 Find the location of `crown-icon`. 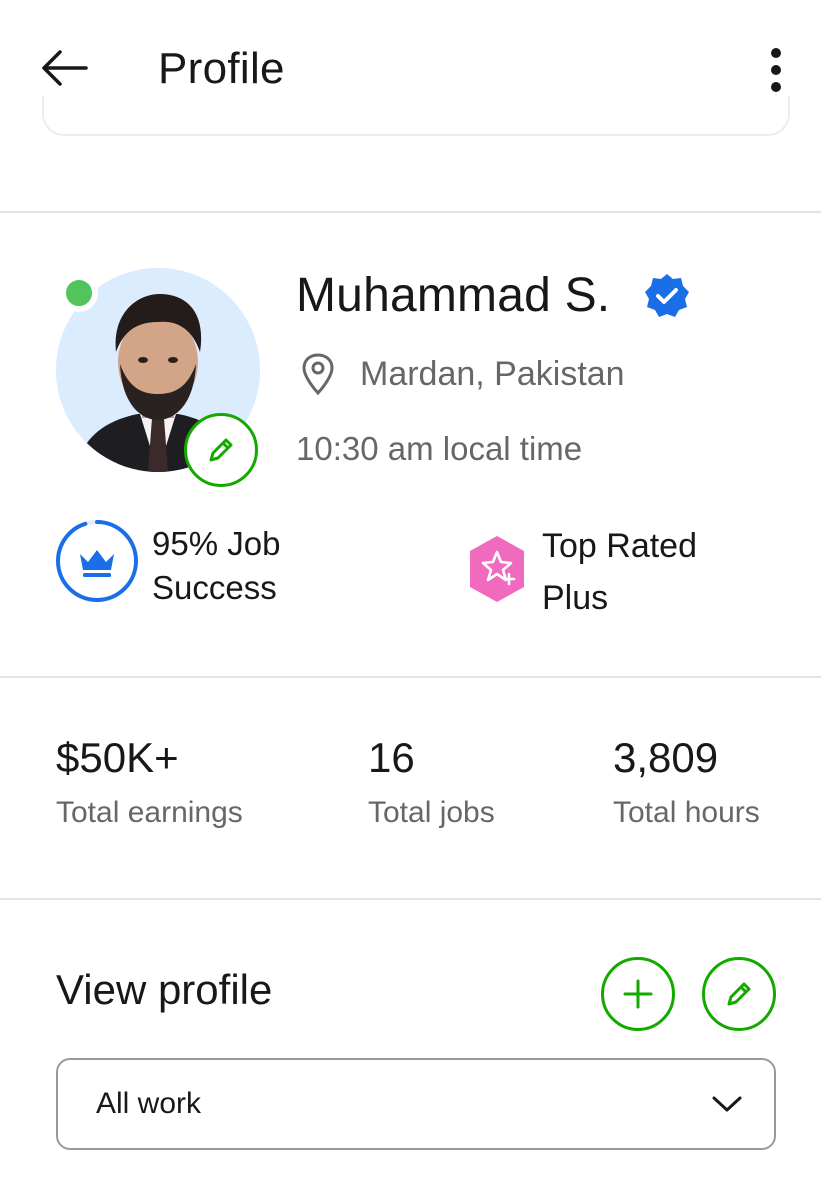

crown-icon is located at coordinates (97, 561).